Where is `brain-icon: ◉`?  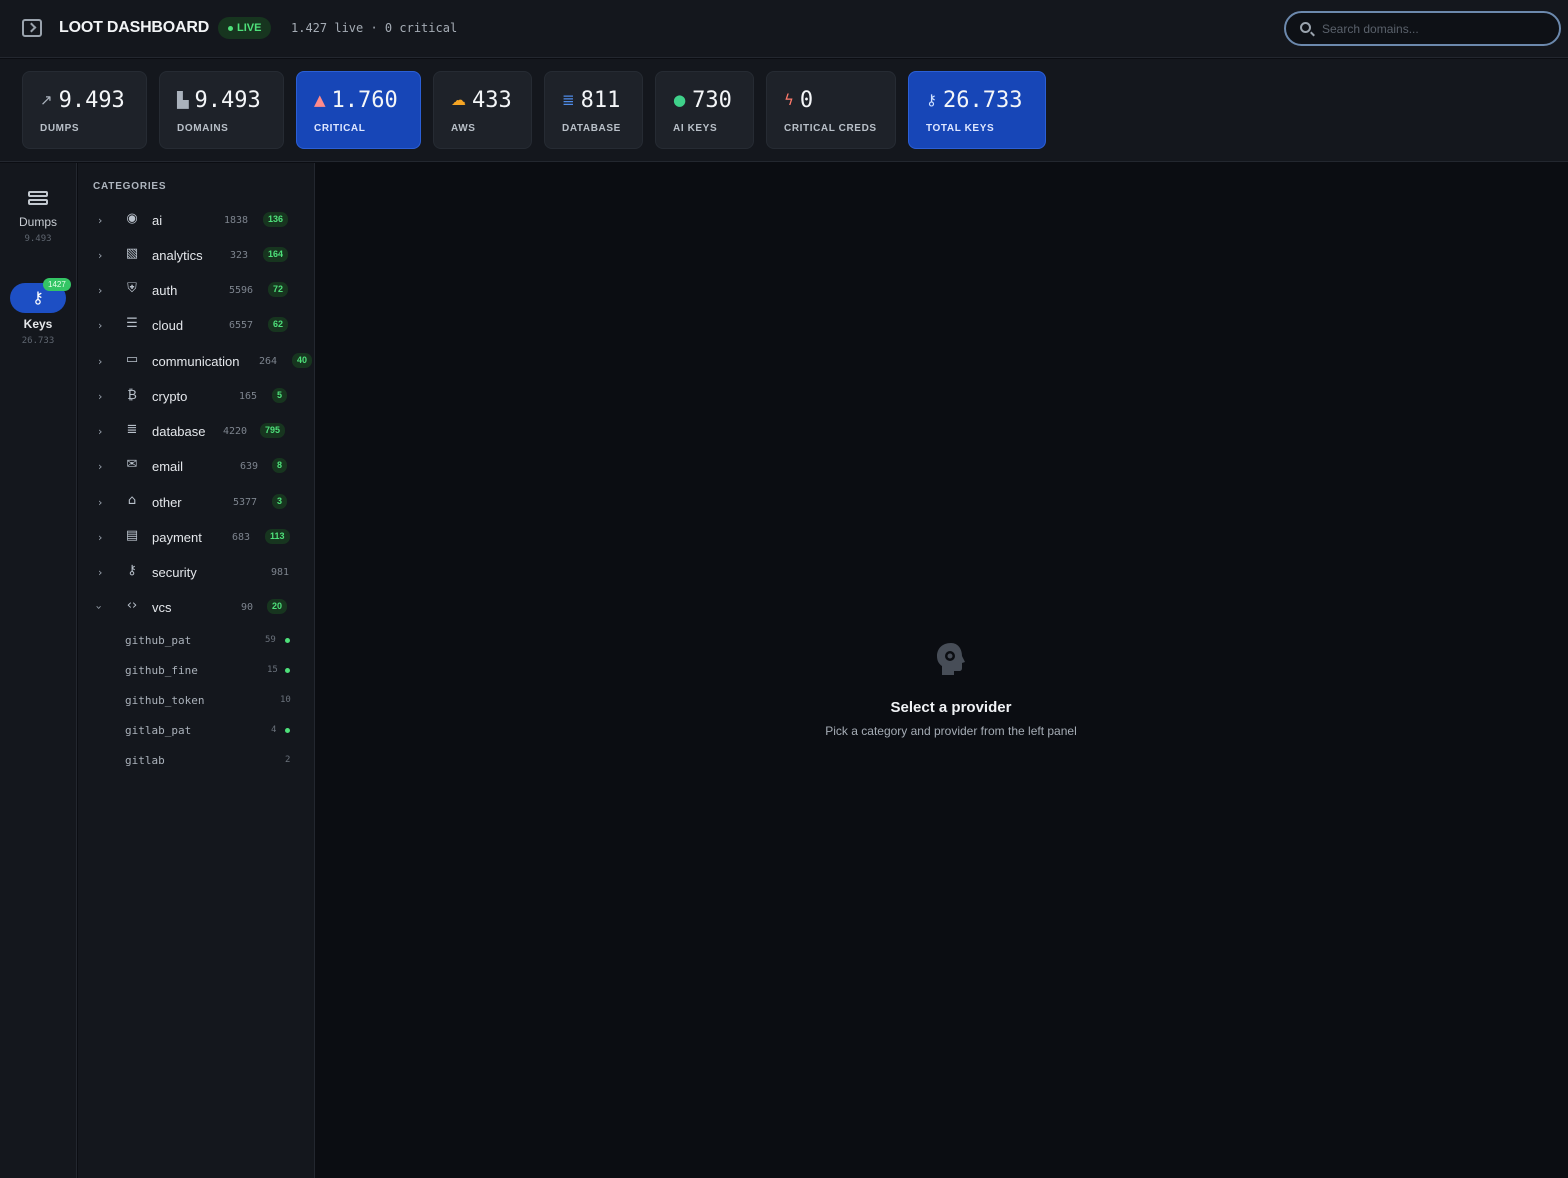 brain-icon: ◉ is located at coordinates (132, 218).